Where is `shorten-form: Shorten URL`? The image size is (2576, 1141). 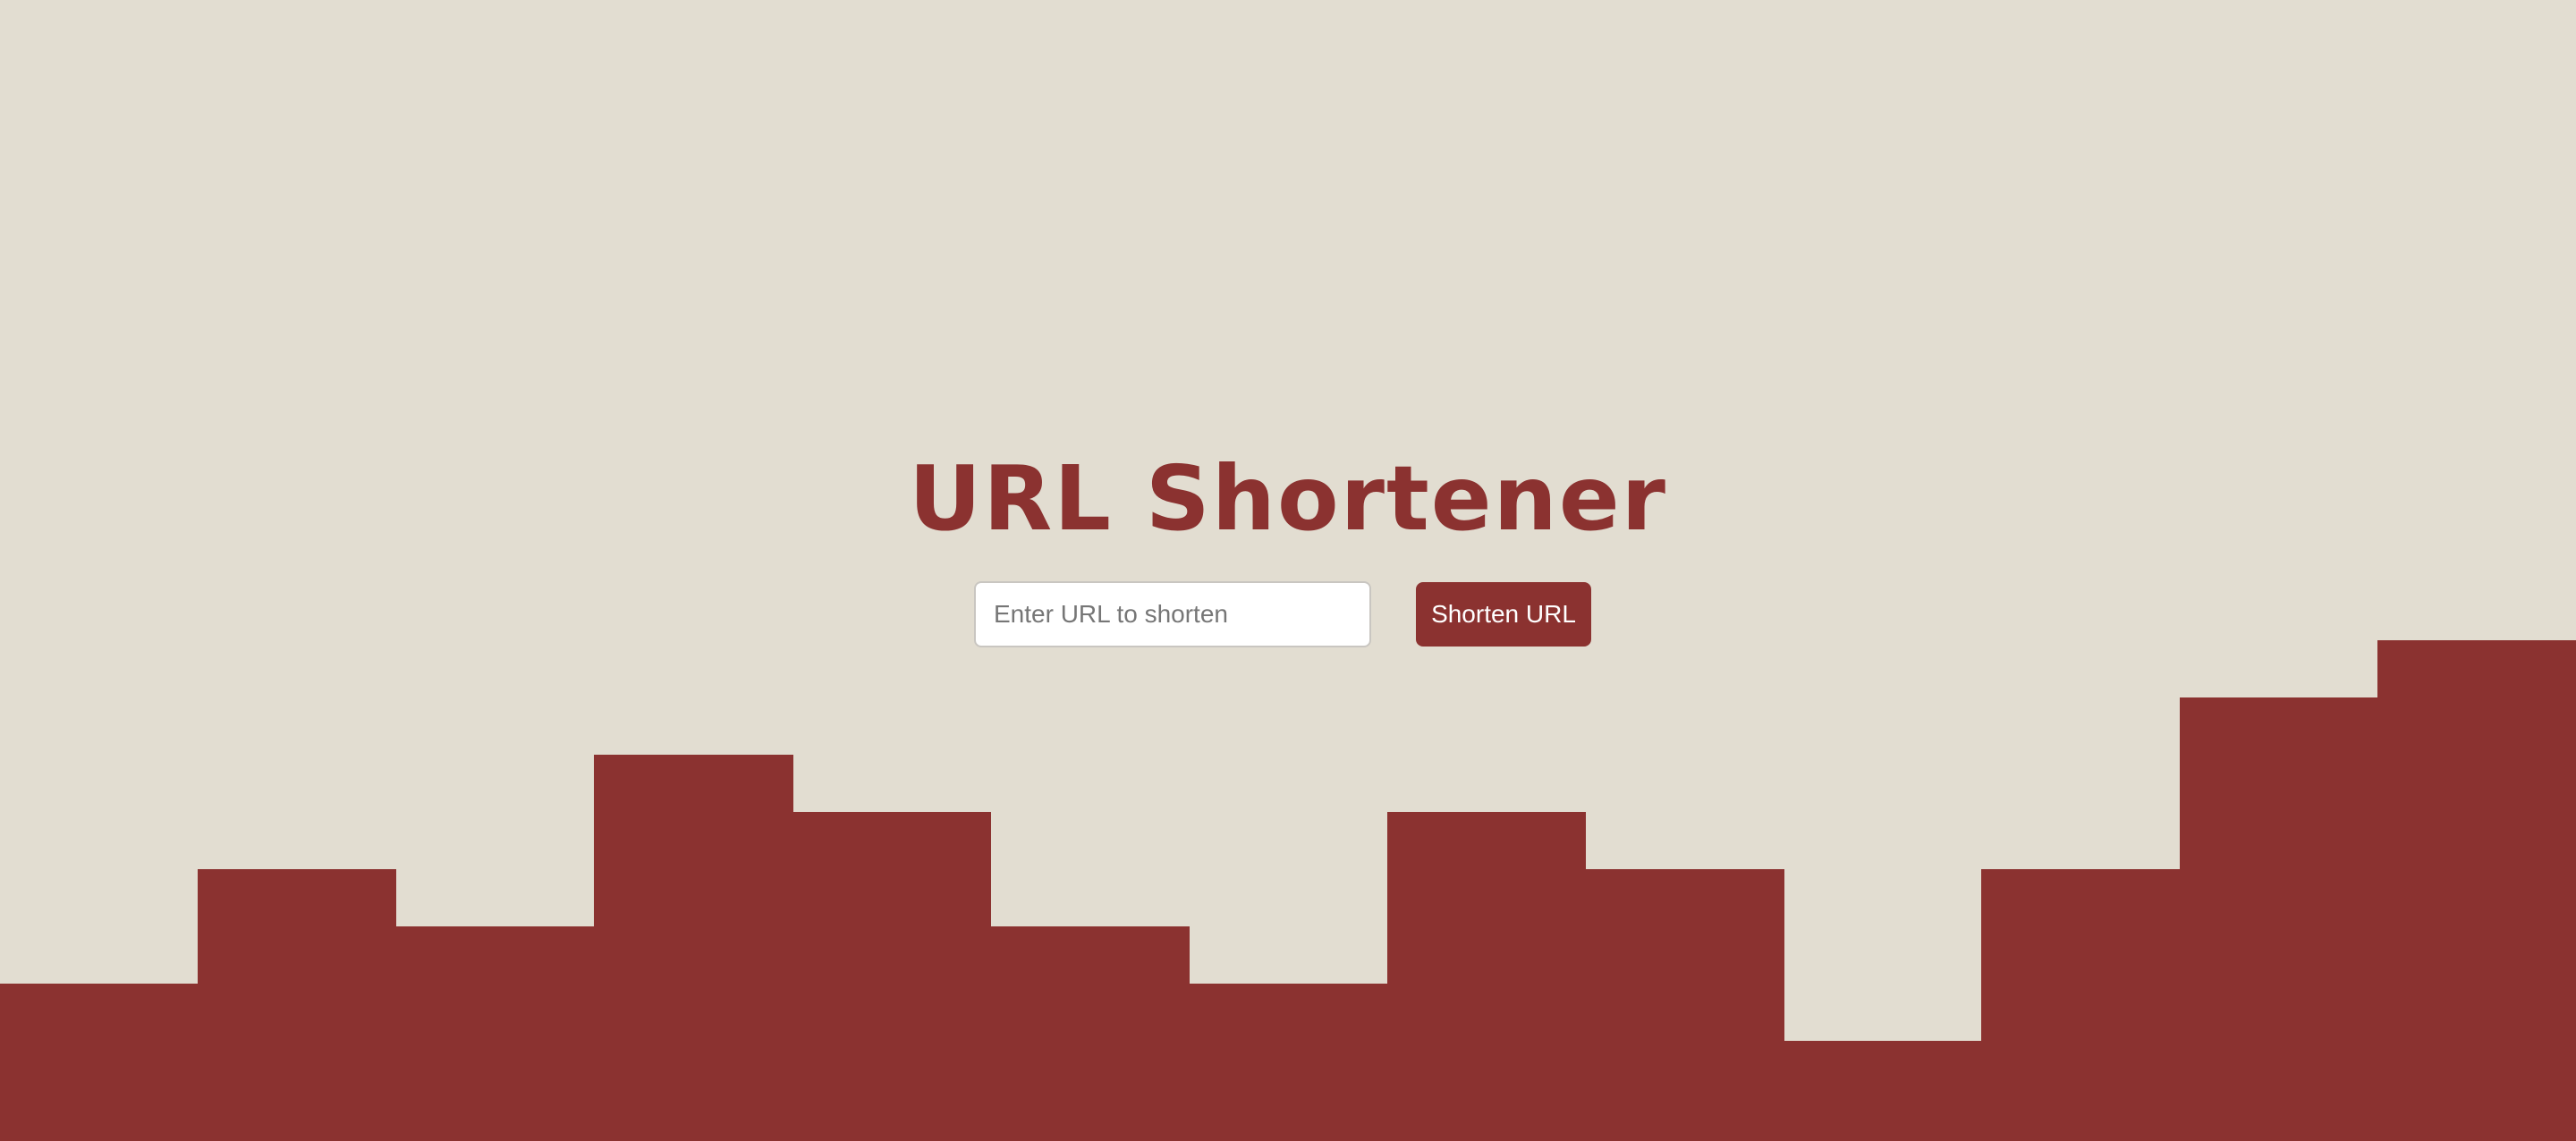
shorten-form: Shorten URL is located at coordinates (1288, 614).